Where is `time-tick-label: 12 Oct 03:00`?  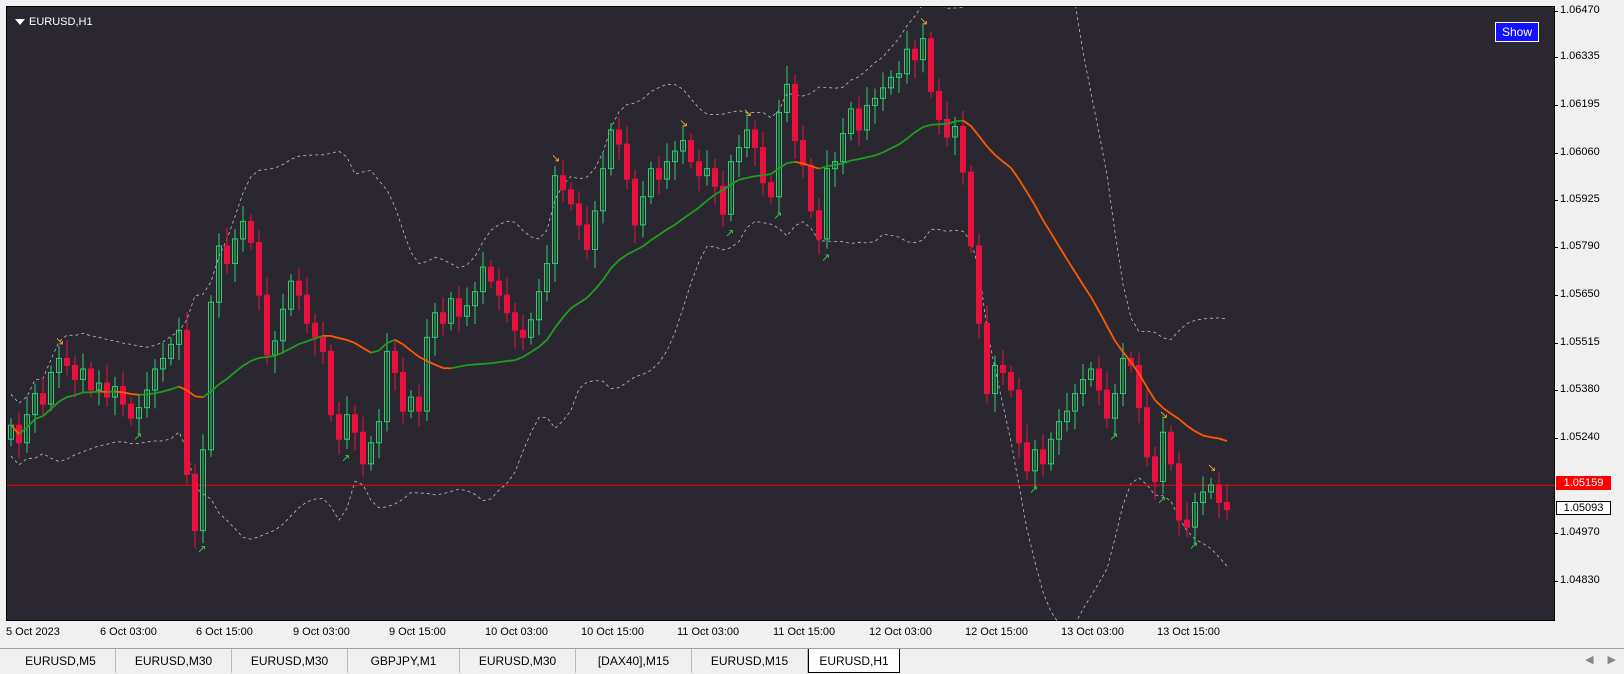
time-tick-label: 12 Oct 03:00 is located at coordinates (900, 632).